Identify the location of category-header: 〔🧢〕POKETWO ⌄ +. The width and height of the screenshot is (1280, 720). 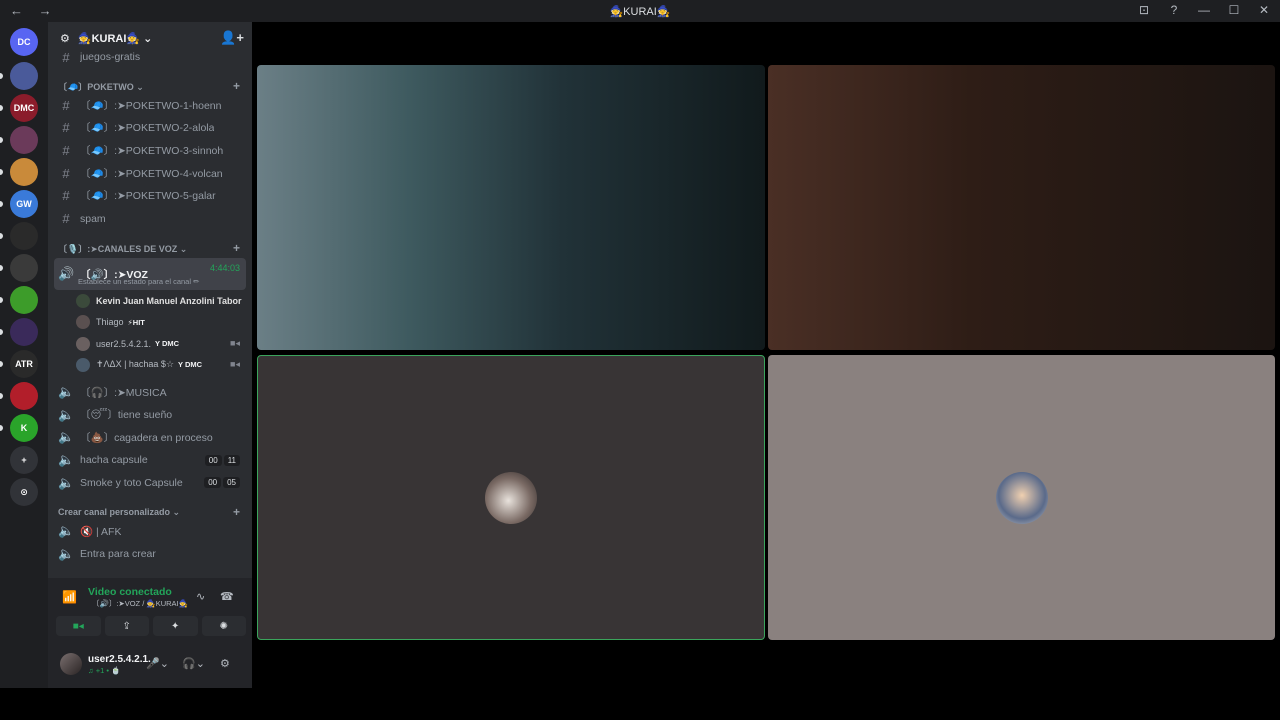
(152, 86).